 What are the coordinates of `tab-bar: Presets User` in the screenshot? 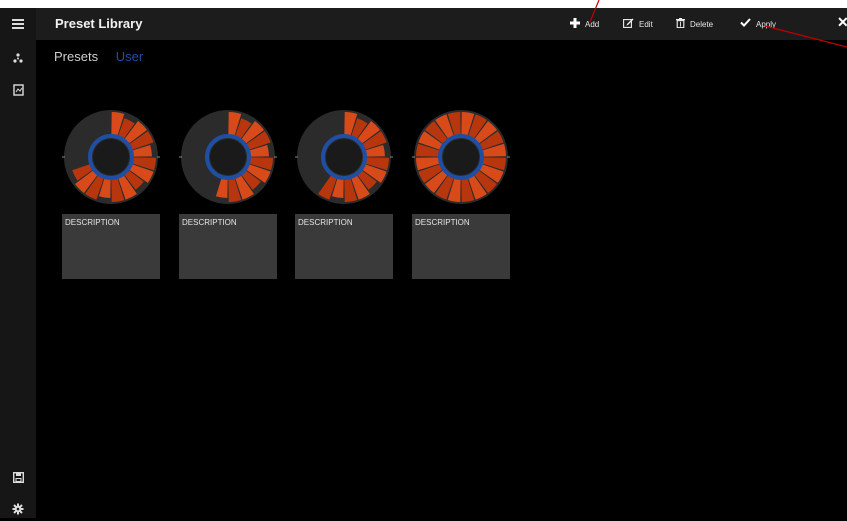 It's located at (98, 56).